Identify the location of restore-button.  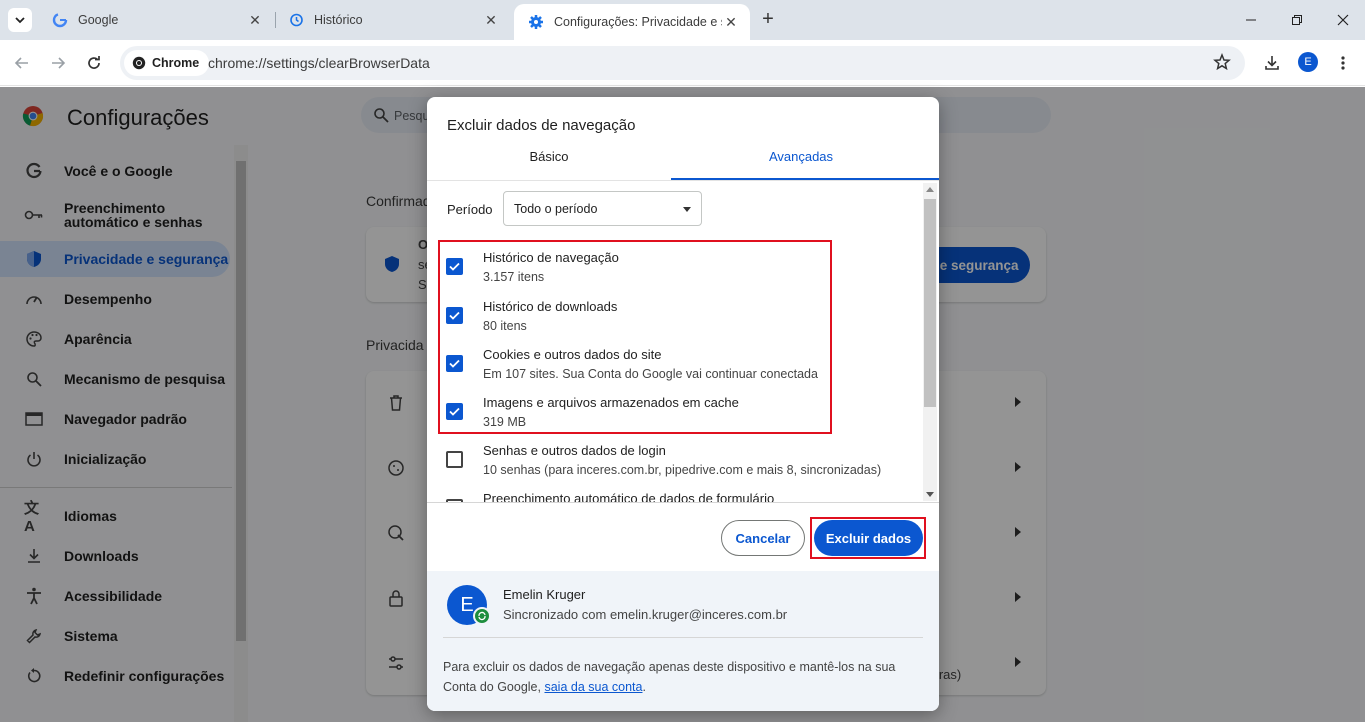
(1297, 20).